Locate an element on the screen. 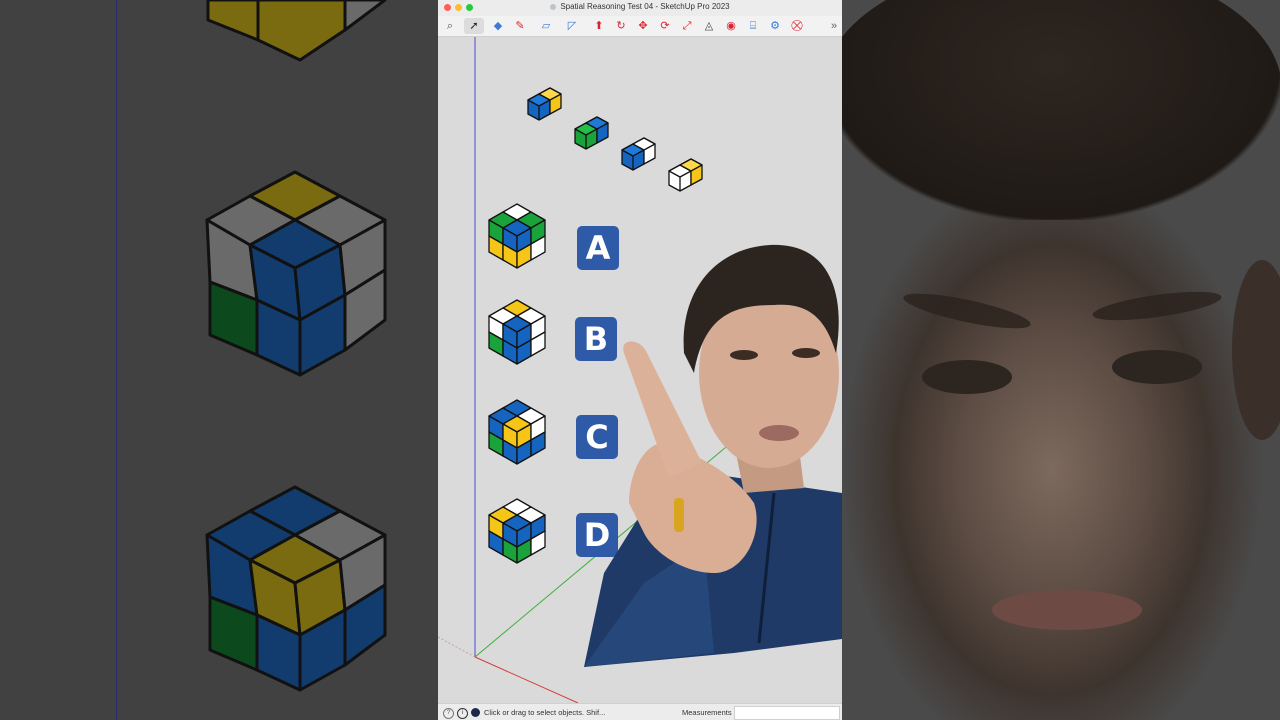  option-d-cube is located at coordinates (517, 531).